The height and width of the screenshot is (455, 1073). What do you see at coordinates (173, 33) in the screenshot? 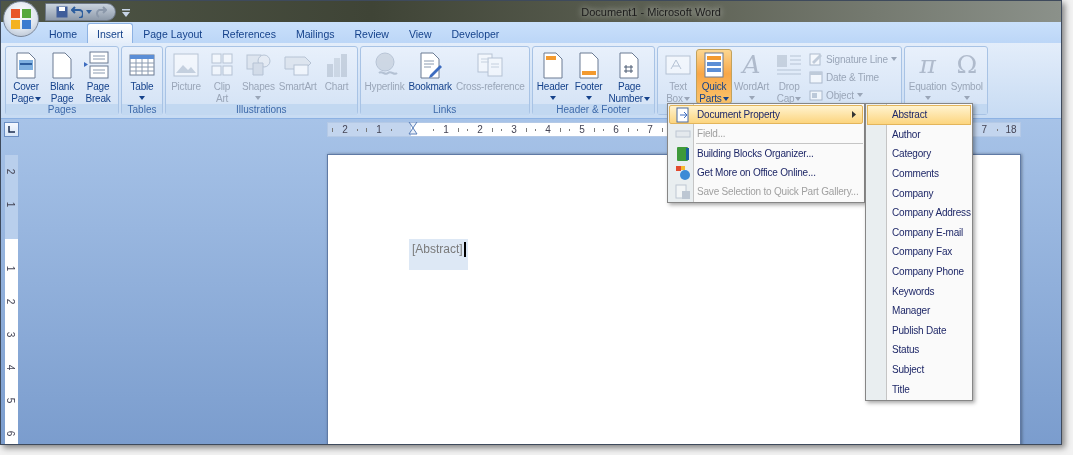
I see `ribbon-tab: Page Layout` at bounding box center [173, 33].